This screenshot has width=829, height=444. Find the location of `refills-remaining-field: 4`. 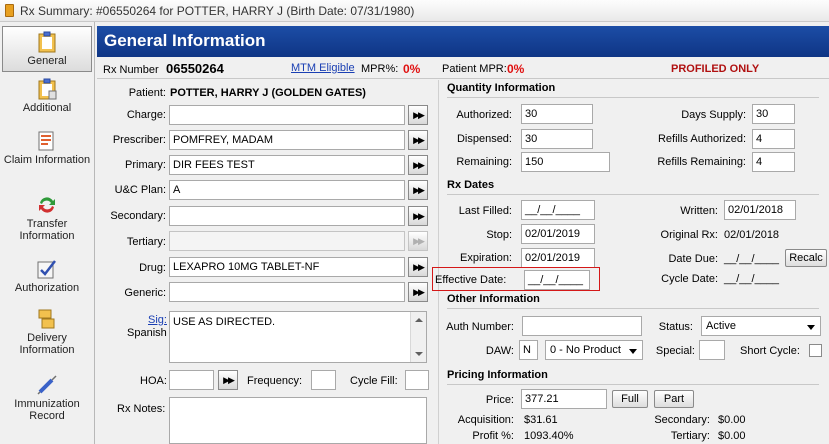

refills-remaining-field: 4 is located at coordinates (773, 162).